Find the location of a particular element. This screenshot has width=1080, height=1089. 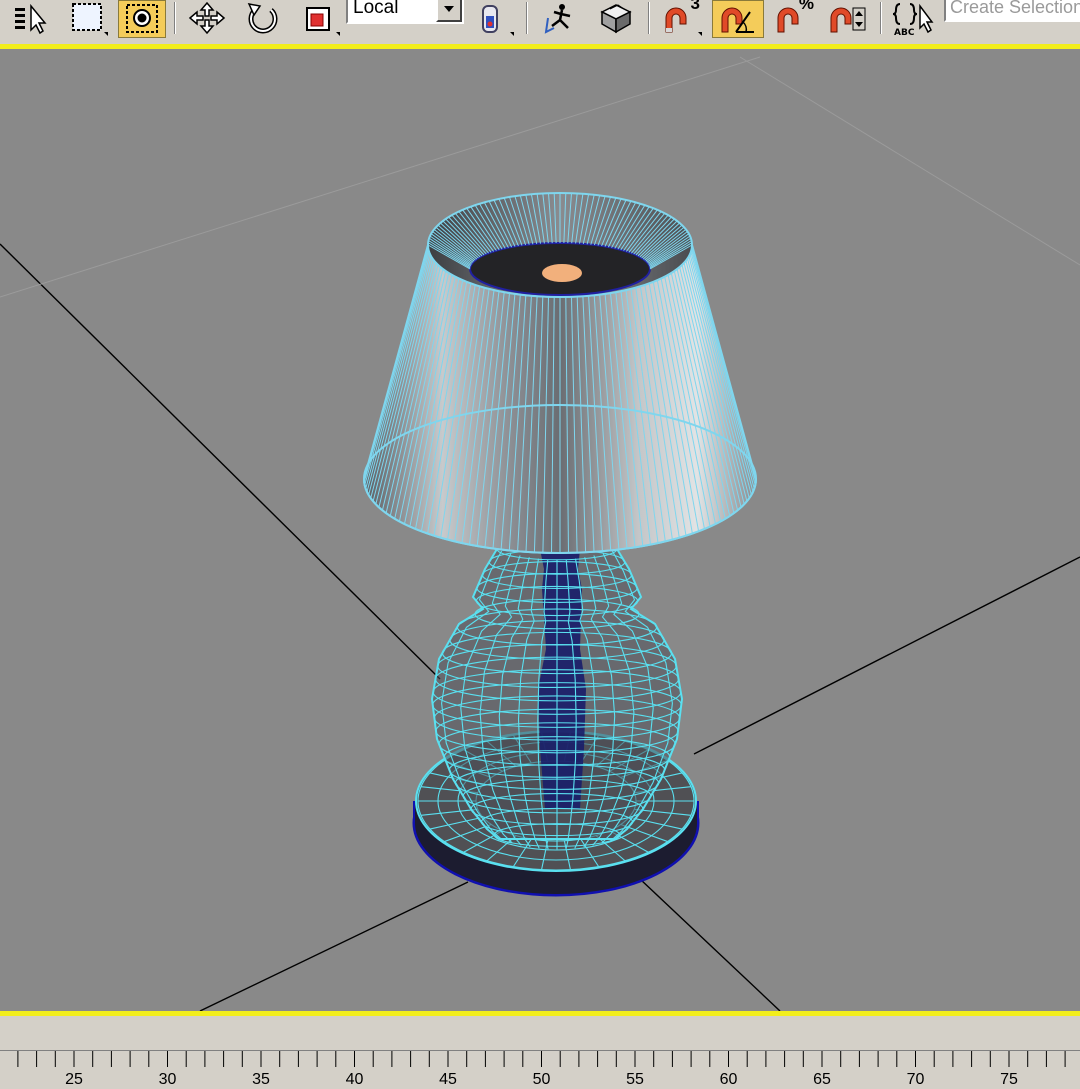

rectangular-selection-button is located at coordinates (87, 19).